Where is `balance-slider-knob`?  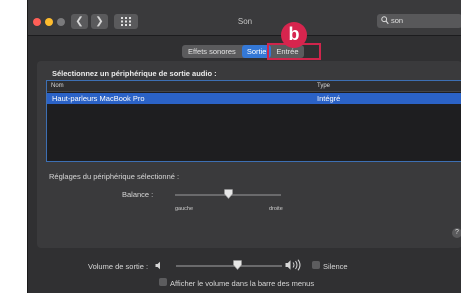 balance-slider-knob is located at coordinates (228, 194).